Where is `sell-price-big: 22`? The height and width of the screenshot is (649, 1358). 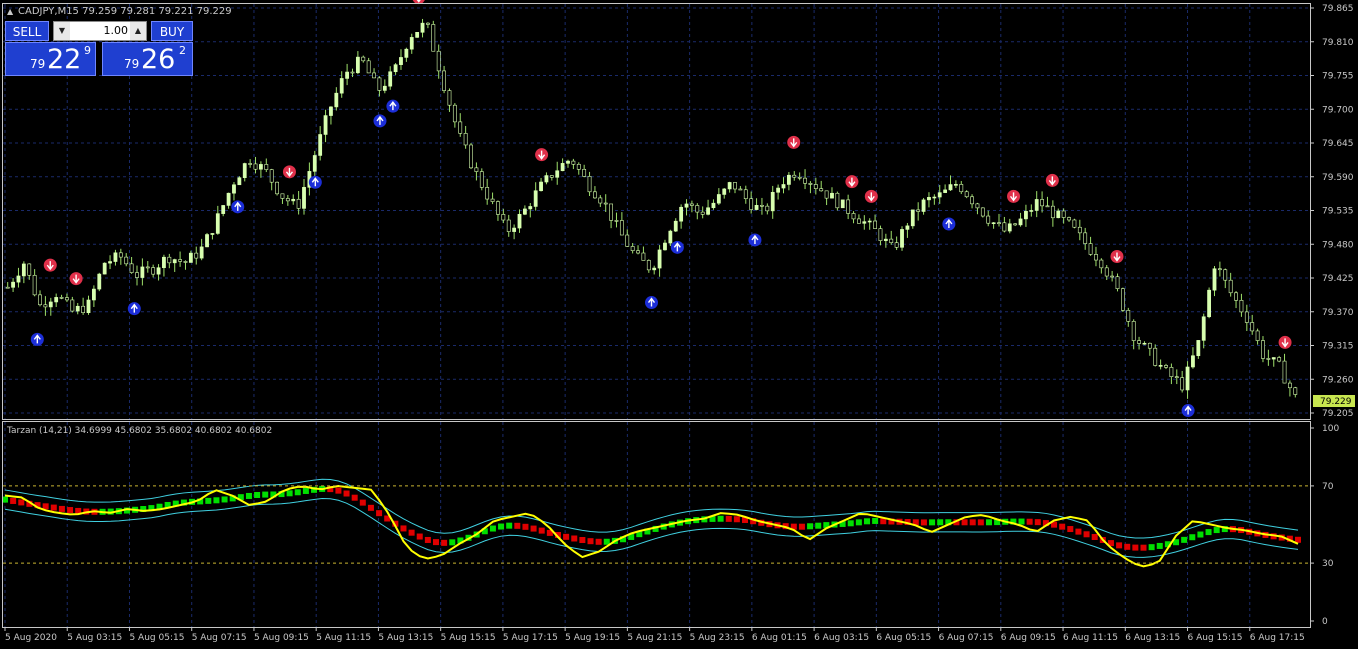 sell-price-big: 22 is located at coordinates (64, 59).